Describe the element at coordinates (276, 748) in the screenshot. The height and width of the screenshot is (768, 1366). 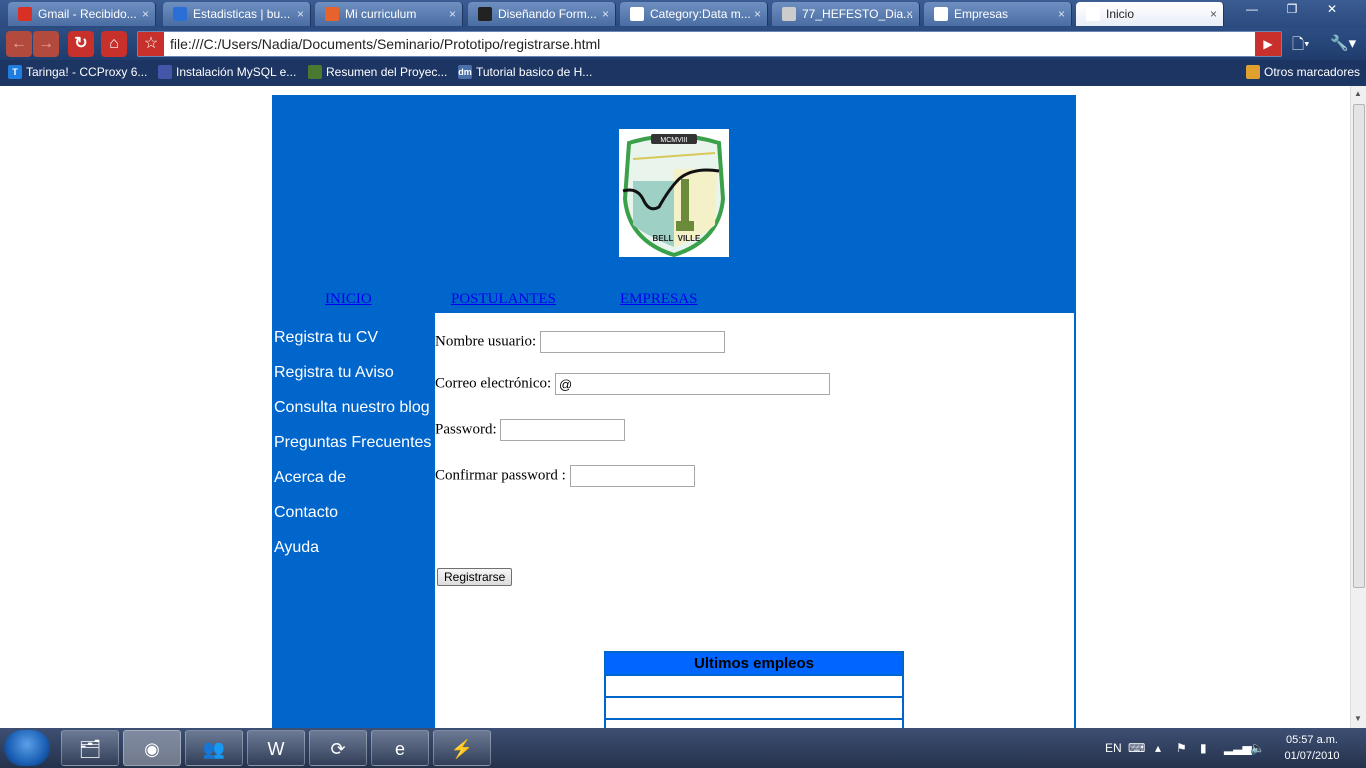
I see `word-taskbar-icon: W` at that location.